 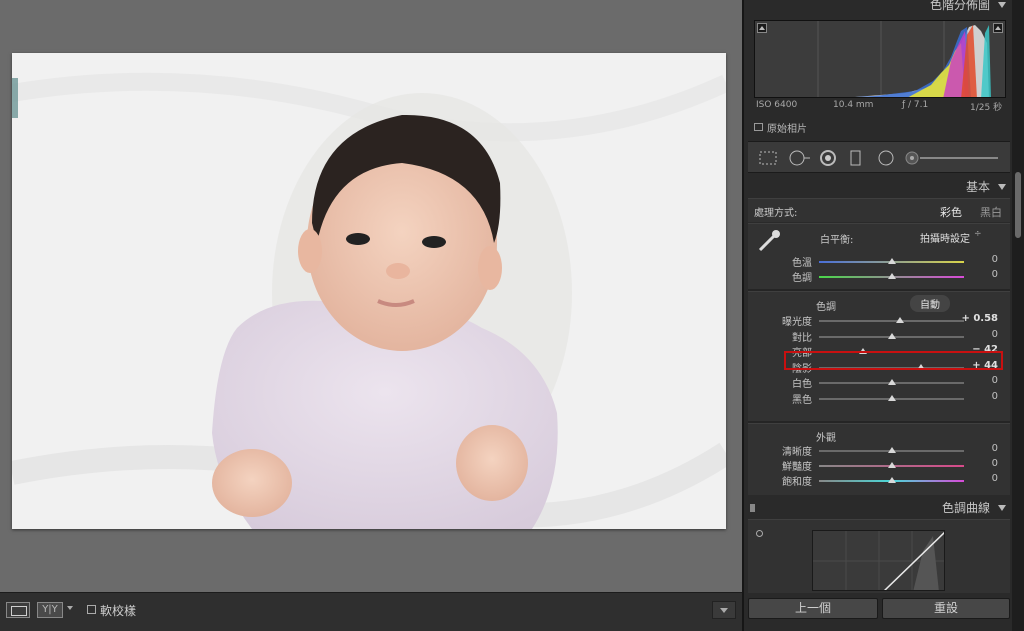 I want to click on chevron-down-icon, so click(x=70, y=608).